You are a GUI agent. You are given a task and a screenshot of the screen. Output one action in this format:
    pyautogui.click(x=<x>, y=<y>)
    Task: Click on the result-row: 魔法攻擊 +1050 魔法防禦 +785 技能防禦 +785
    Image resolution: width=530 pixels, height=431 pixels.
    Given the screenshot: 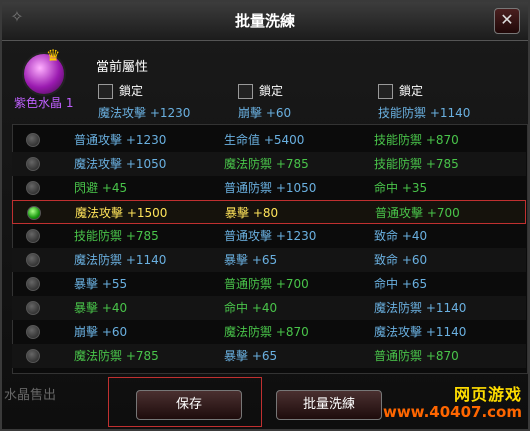 What is the action you would take?
    pyautogui.click(x=269, y=164)
    